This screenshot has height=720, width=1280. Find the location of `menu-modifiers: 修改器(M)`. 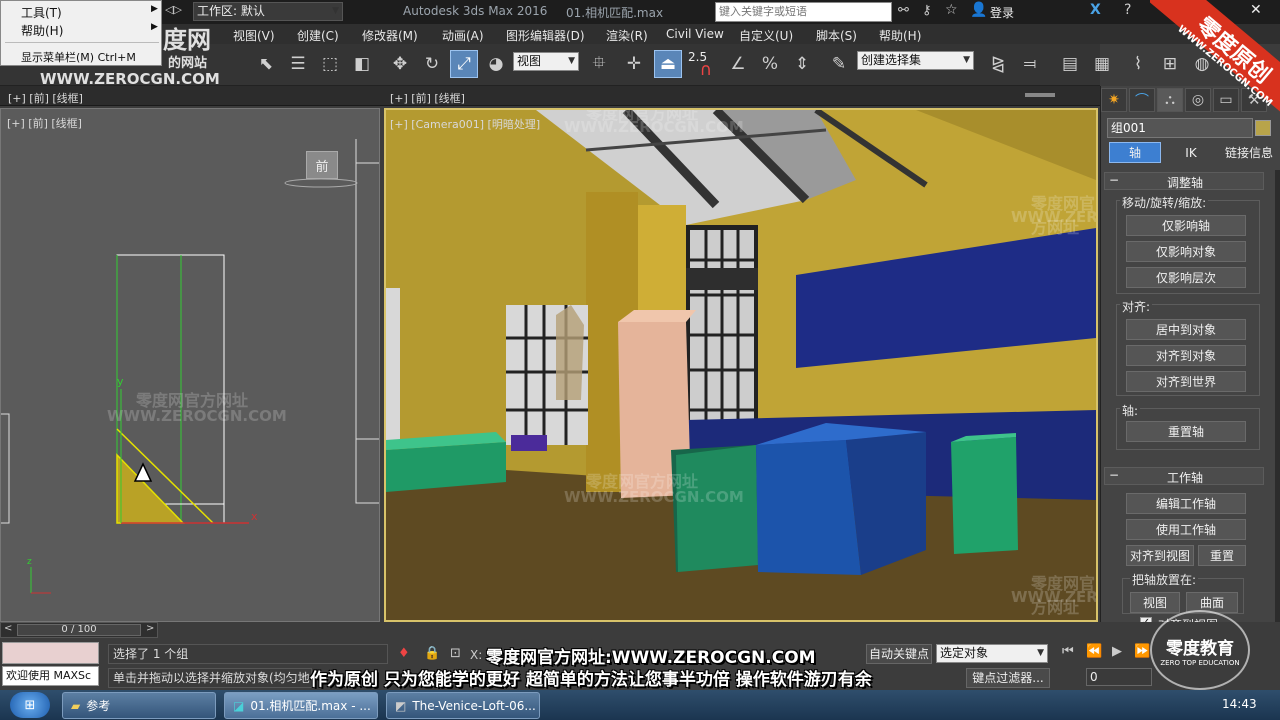

menu-modifiers: 修改器(M) is located at coordinates (390, 35).